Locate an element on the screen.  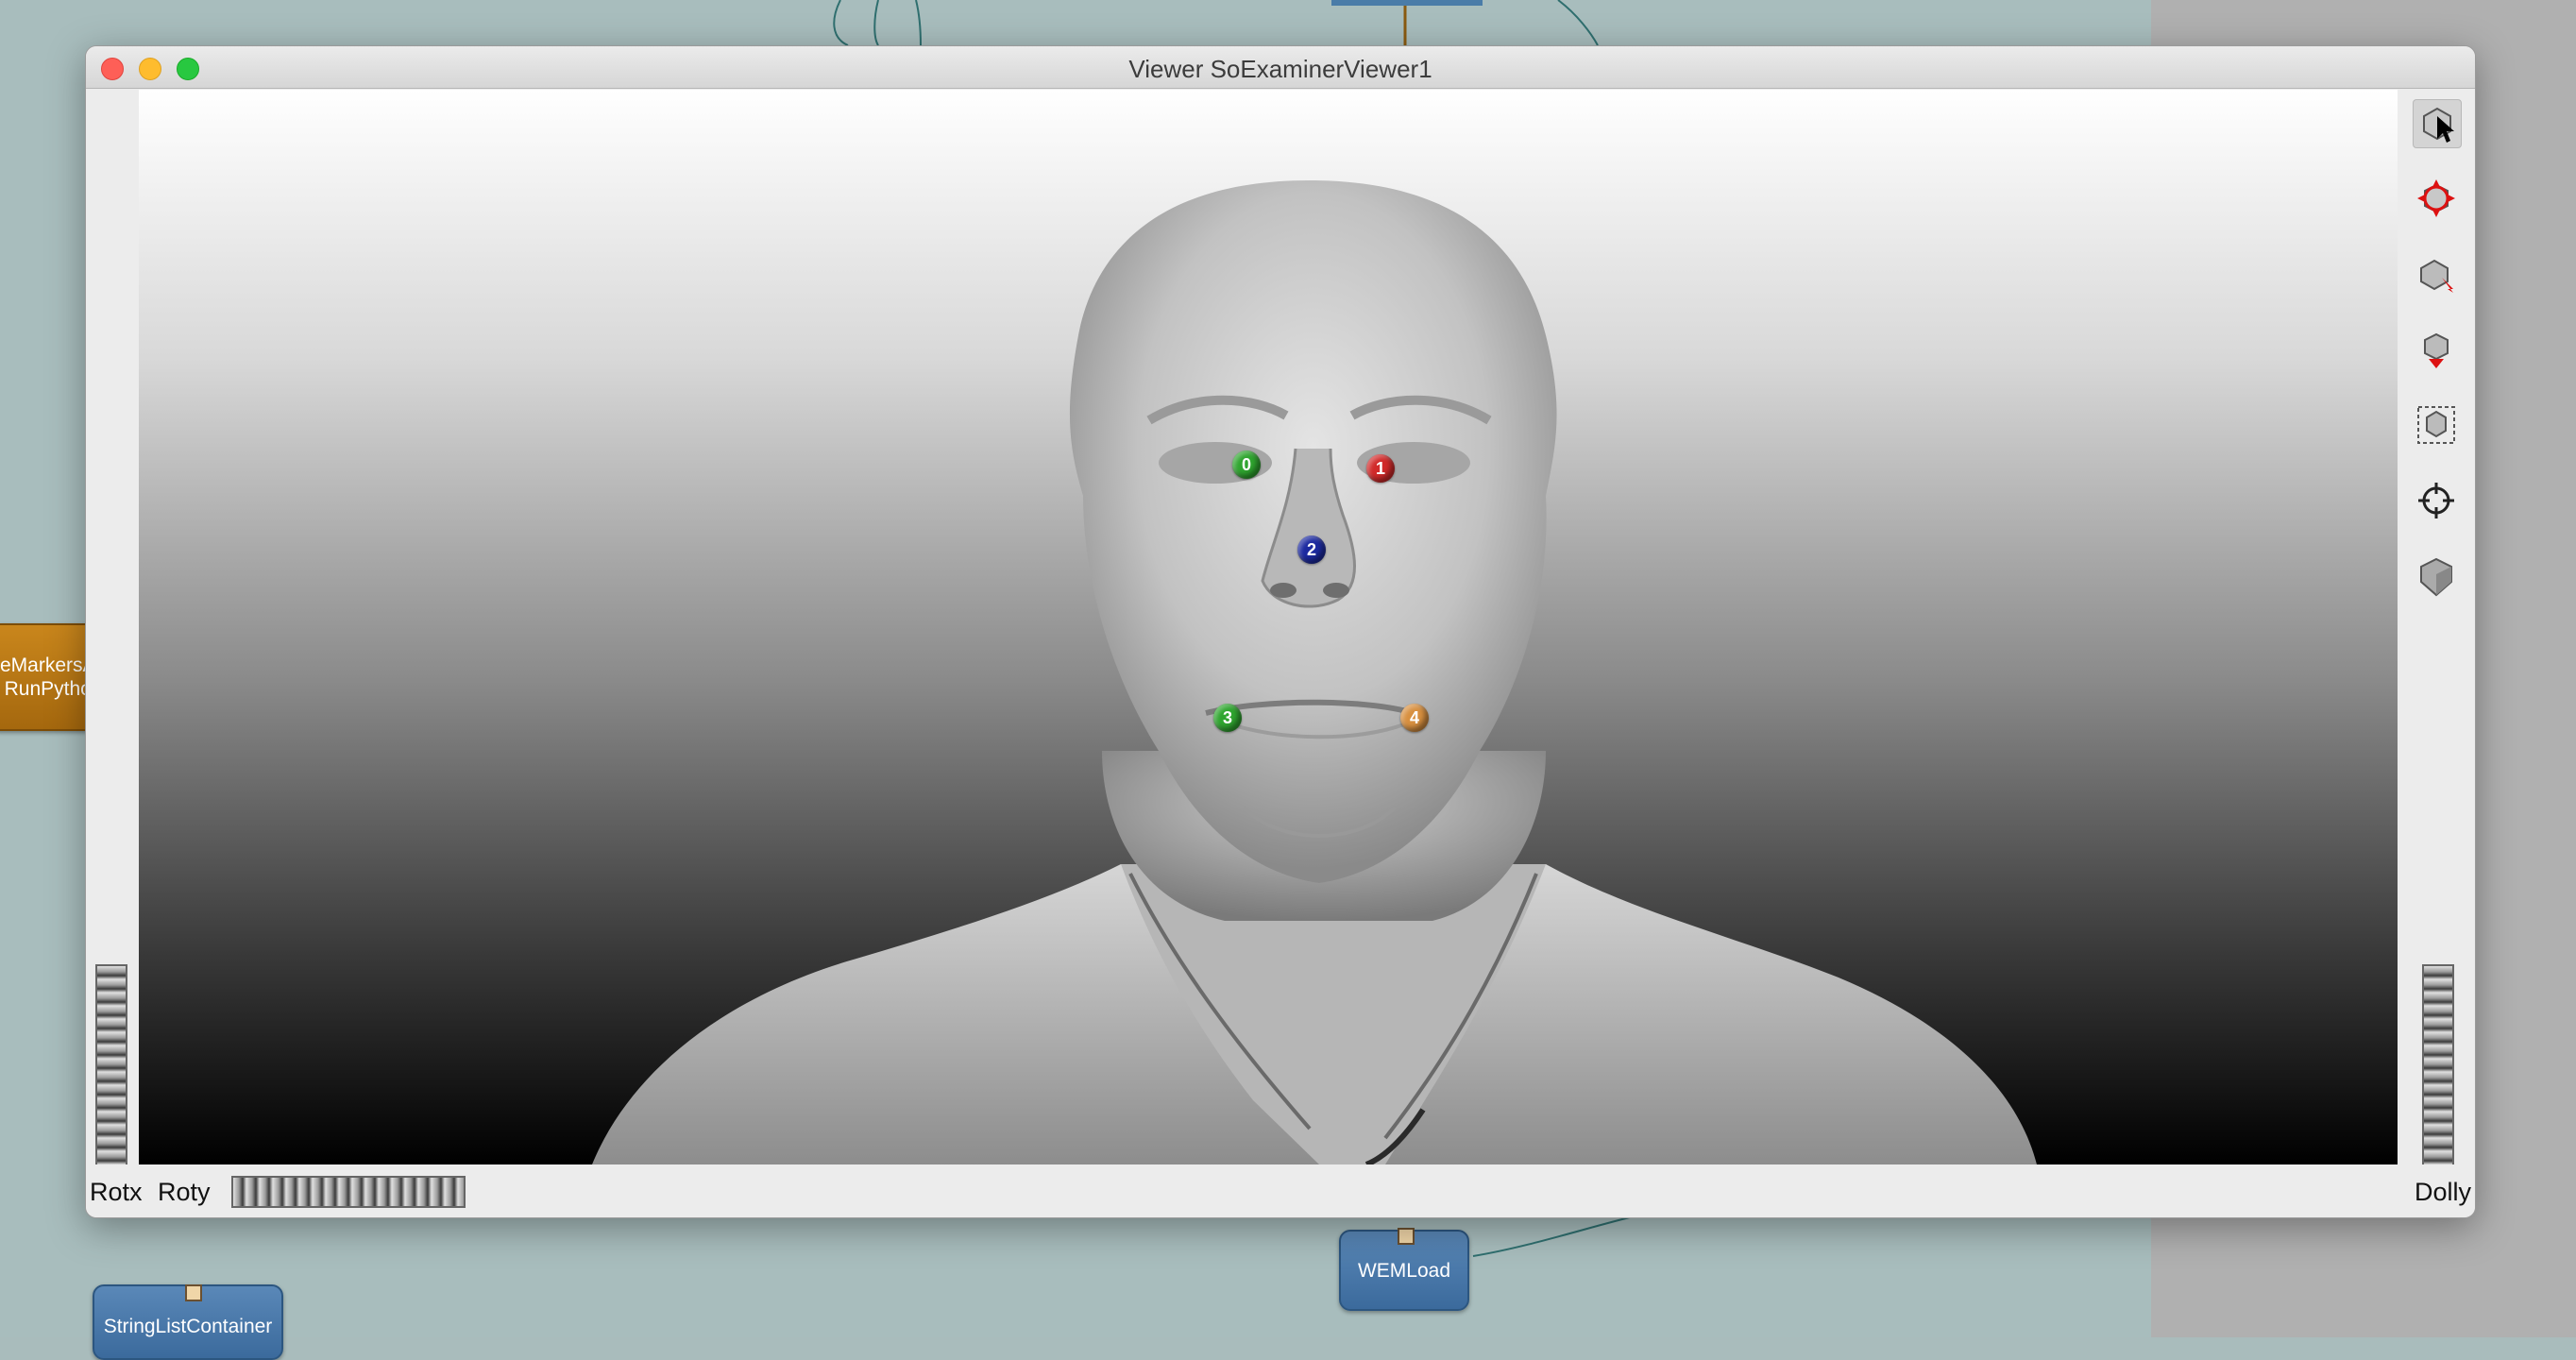
projection-button is located at coordinates (2436, 576).